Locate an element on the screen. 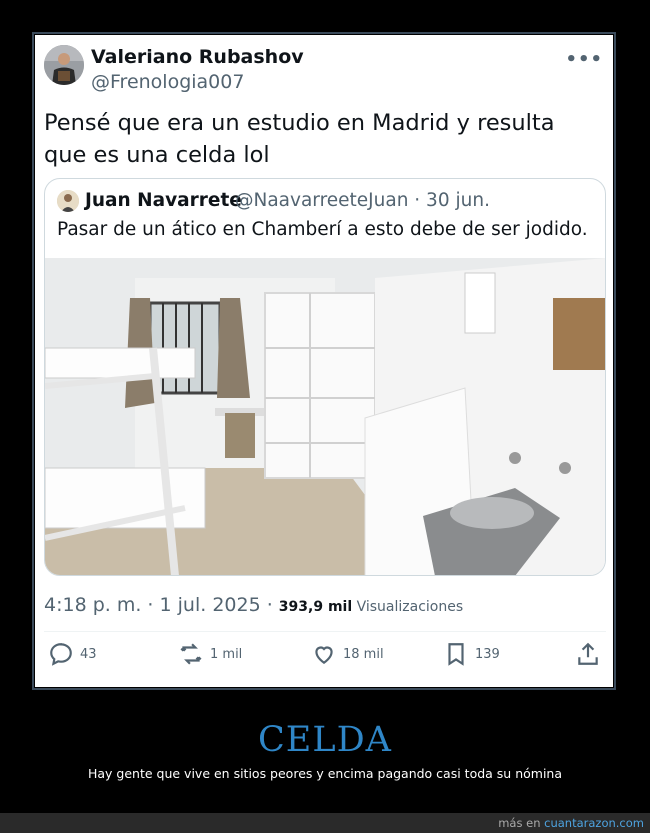 Image resolution: width=650 pixels, height=833 pixels. bookmark-button: 139 is located at coordinates (471, 654).